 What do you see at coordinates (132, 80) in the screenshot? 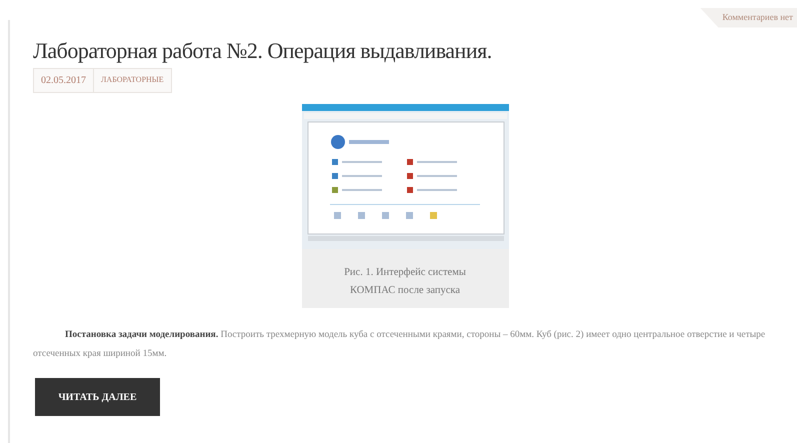
I see `post-category: ЛАБОРАТОРНЫЕ` at bounding box center [132, 80].